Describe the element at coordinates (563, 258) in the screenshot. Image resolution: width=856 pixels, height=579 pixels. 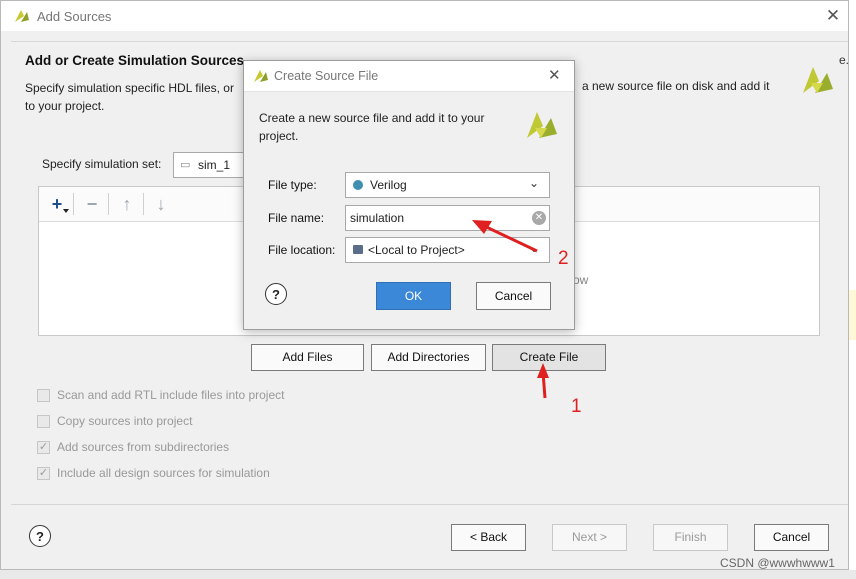
I see `annotation-label-2: 2` at that location.